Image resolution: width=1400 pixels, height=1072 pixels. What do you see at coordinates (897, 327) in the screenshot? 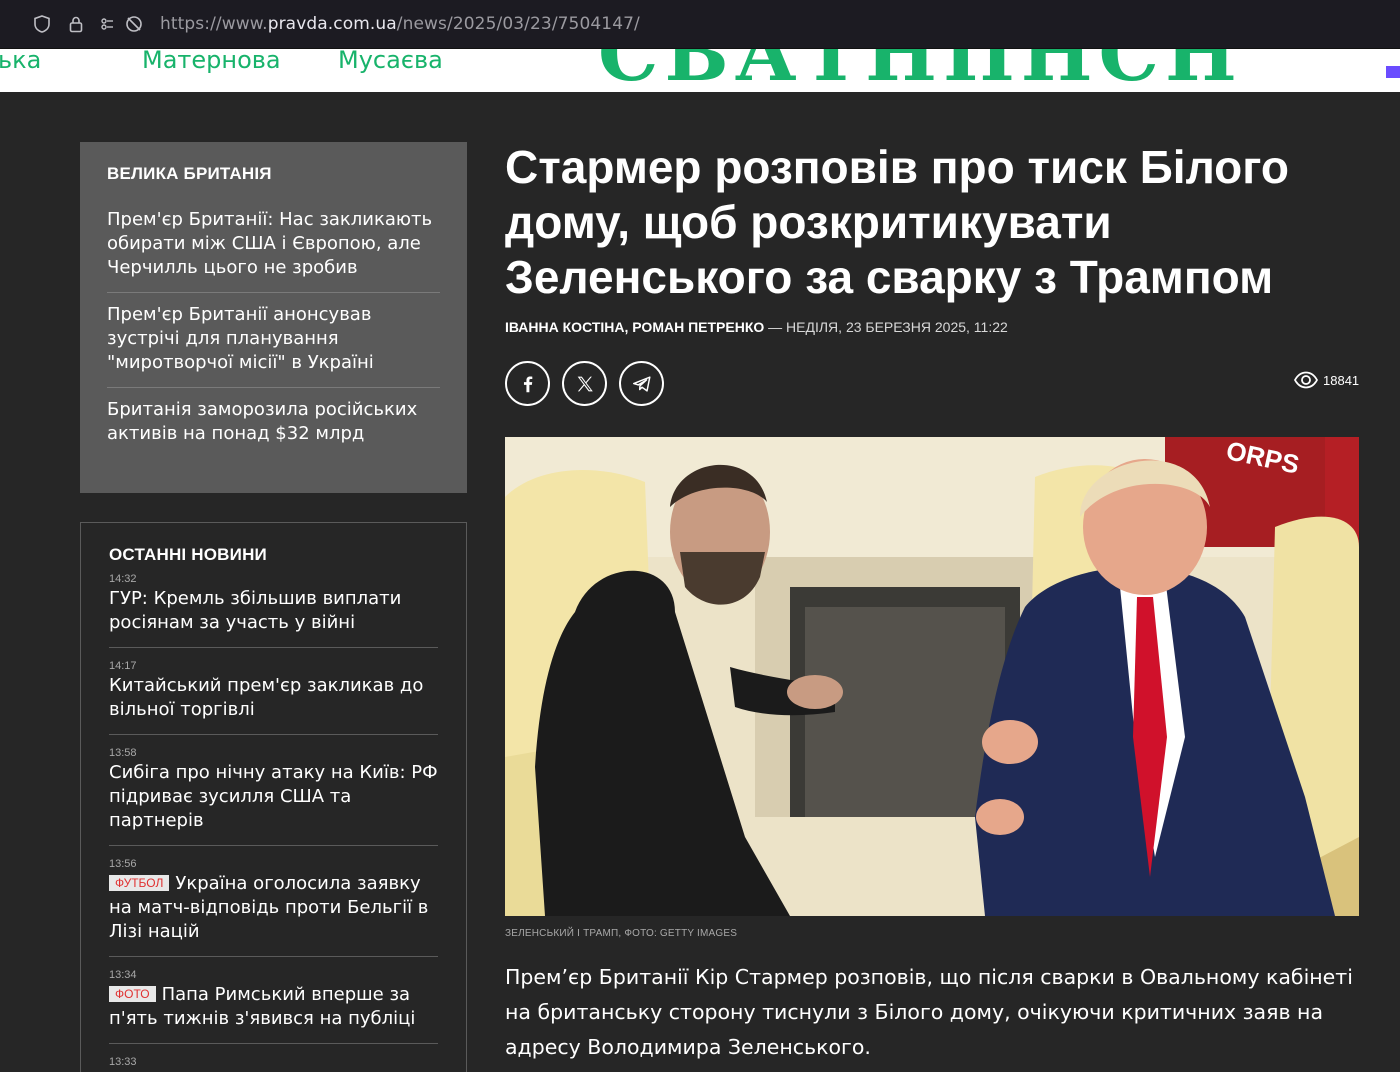
I see `article-date: Неділя, 23 березня 2025, 11:22` at bounding box center [897, 327].